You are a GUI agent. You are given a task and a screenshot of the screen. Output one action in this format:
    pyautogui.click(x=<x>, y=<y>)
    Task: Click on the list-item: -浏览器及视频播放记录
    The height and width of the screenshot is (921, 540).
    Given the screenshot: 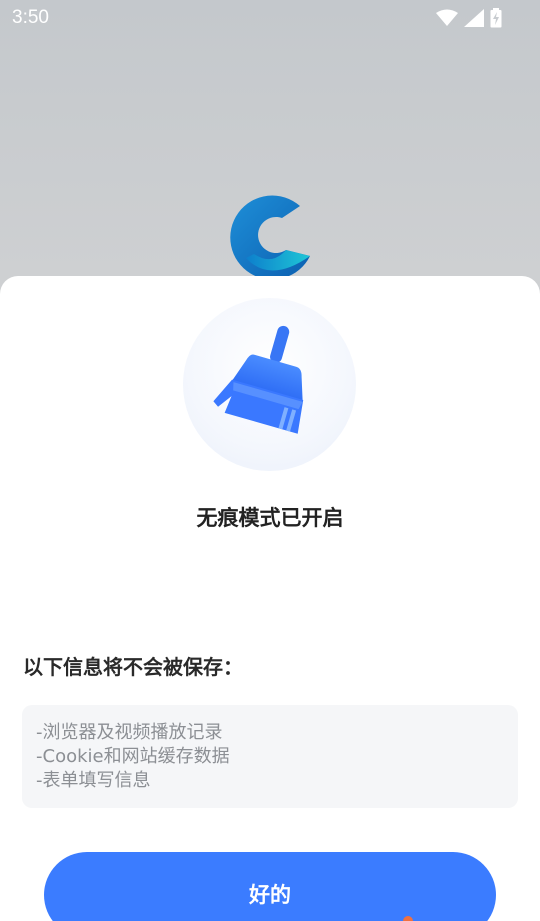 What is the action you would take?
    pyautogui.click(x=129, y=732)
    